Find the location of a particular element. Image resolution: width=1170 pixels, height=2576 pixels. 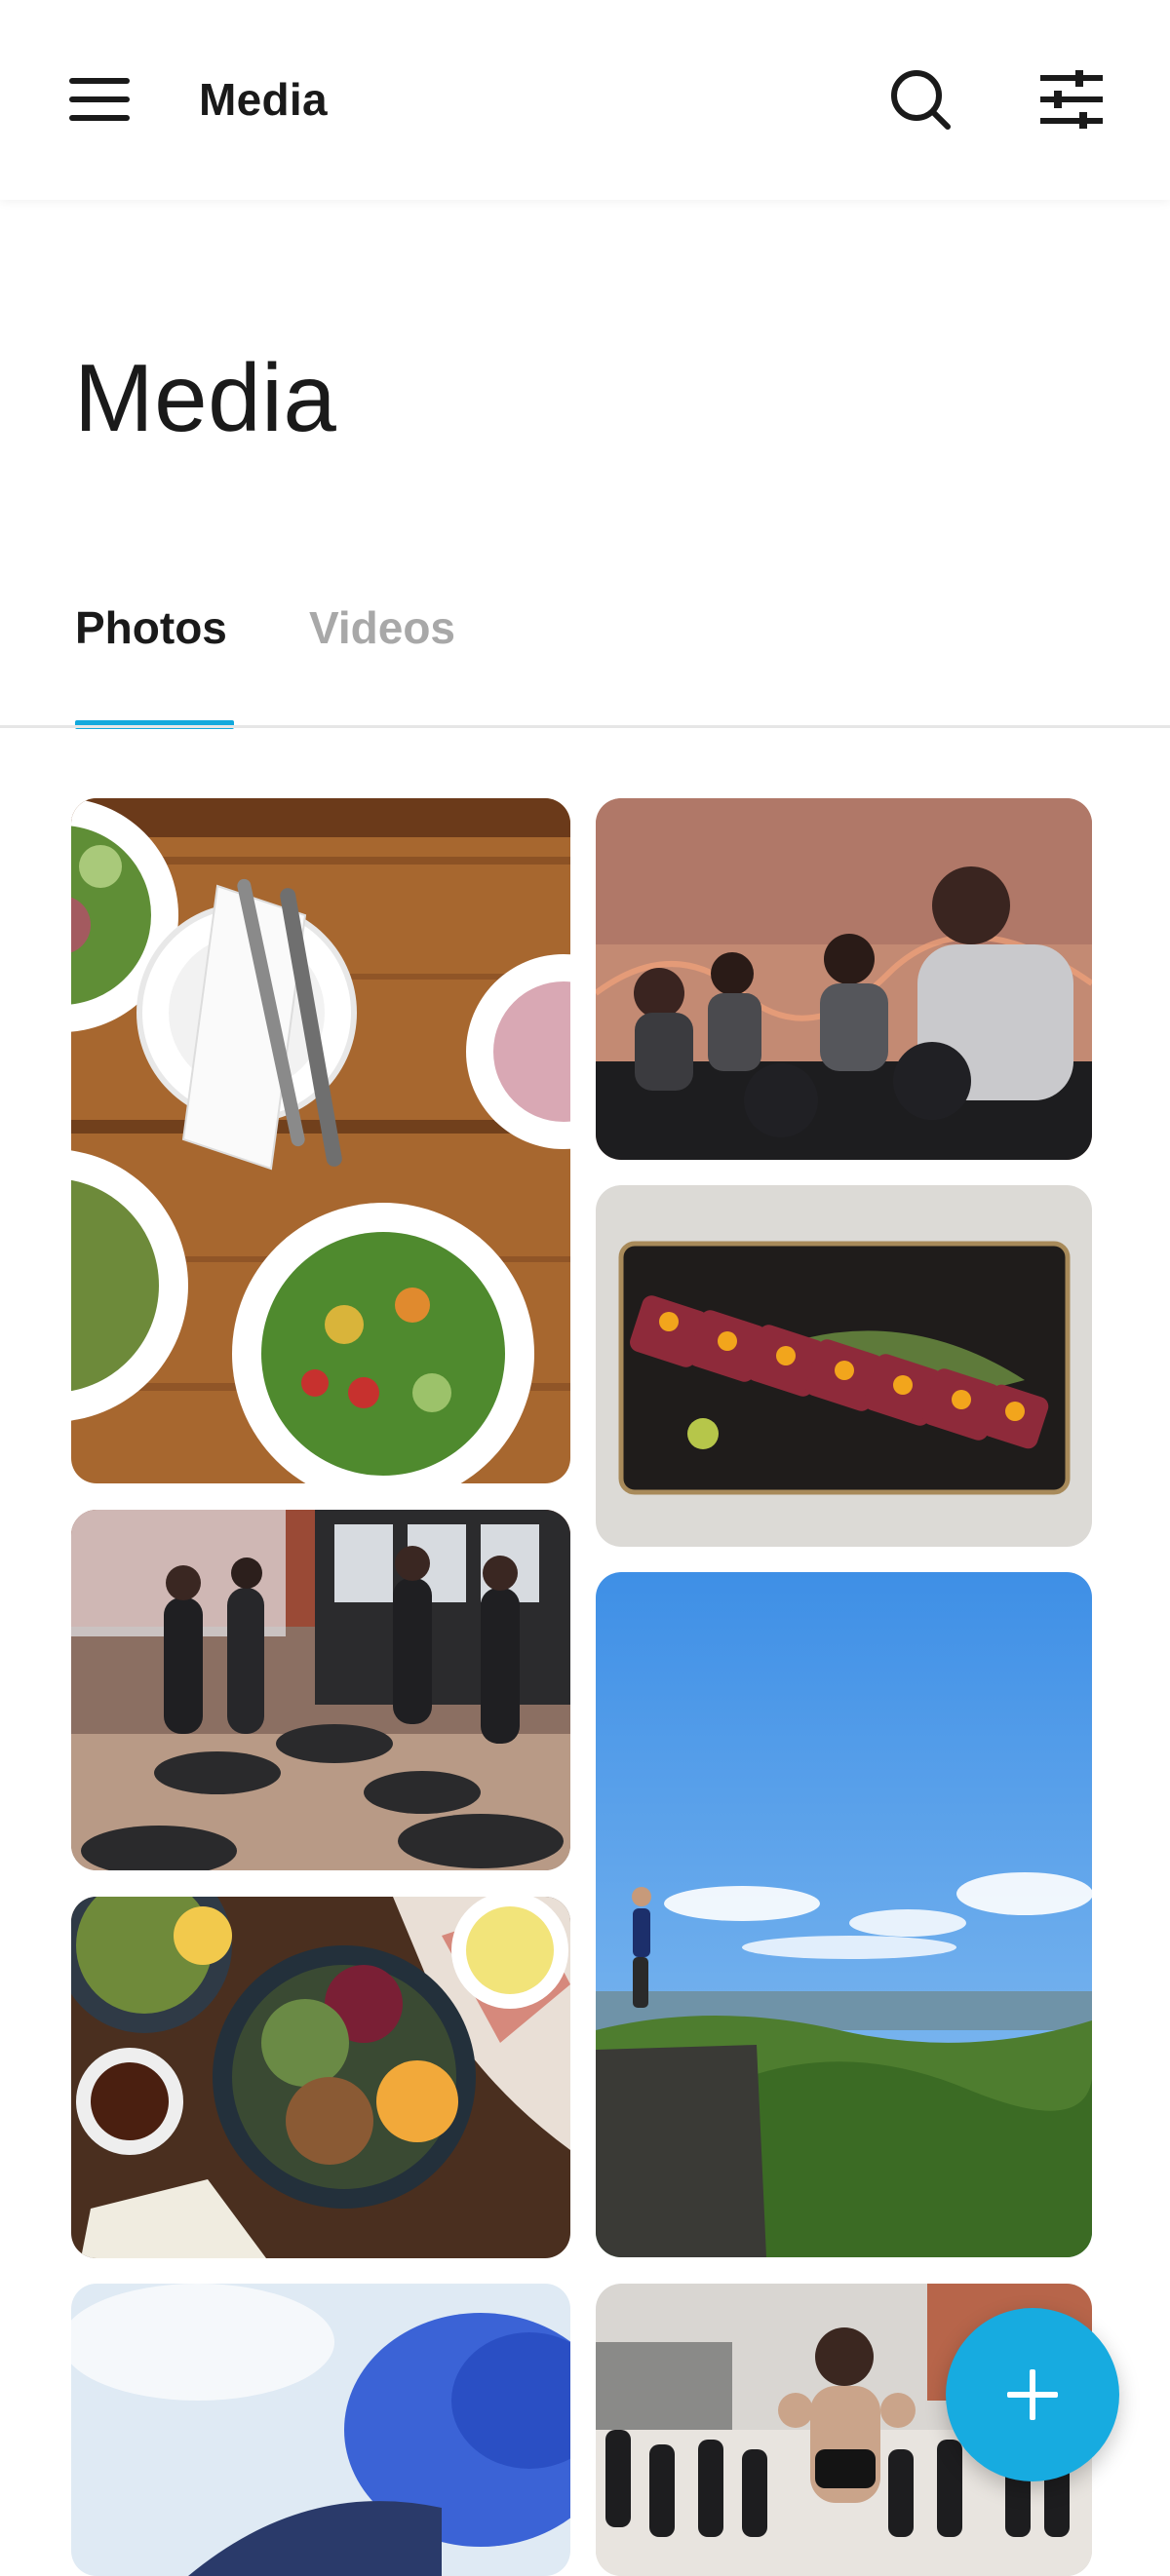

photo-salad-bowls is located at coordinates (320, 1140).